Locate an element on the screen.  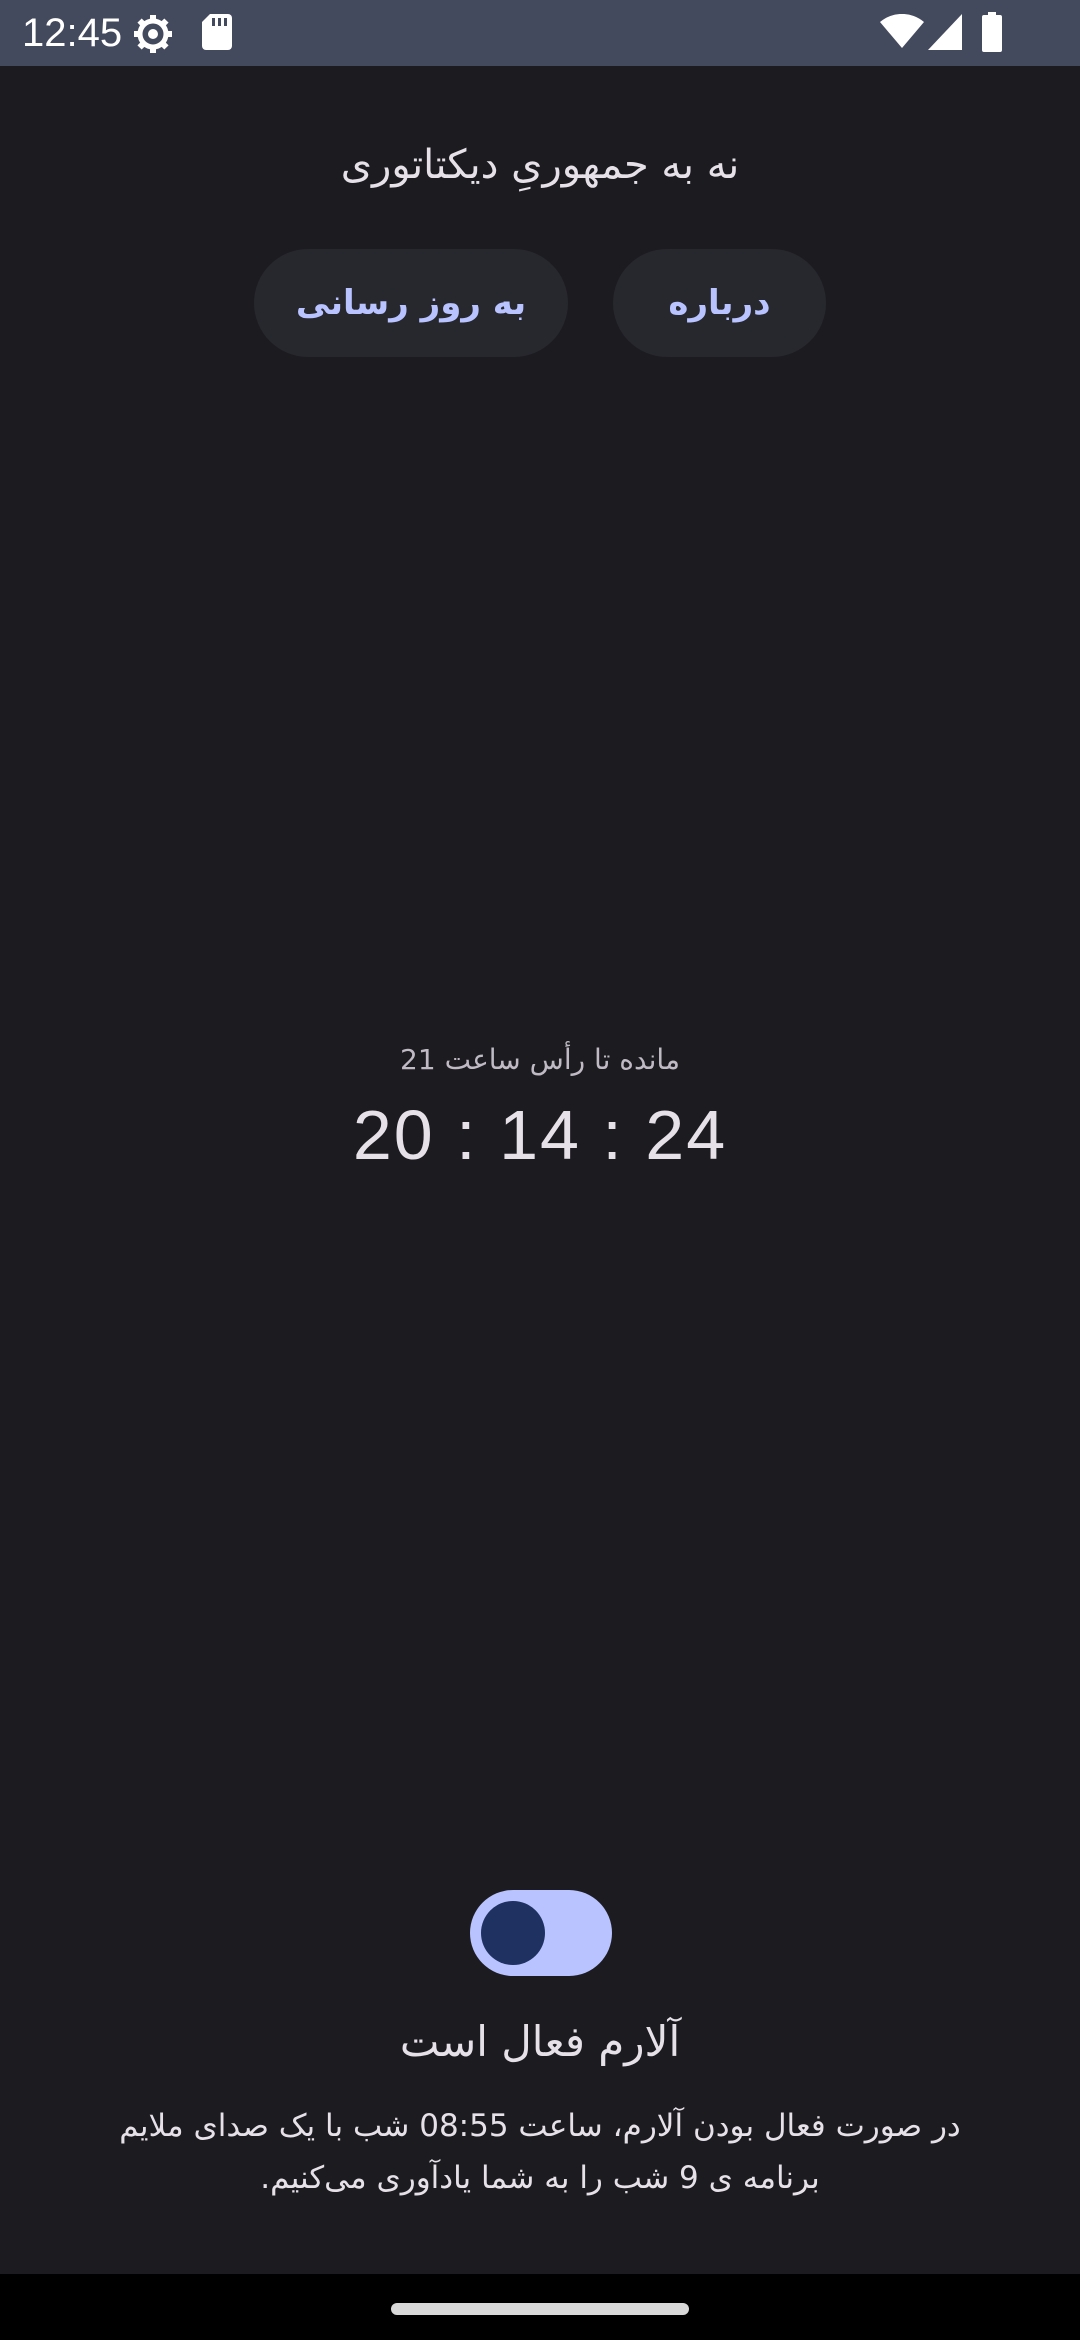
gear-icon is located at coordinates (153, 34).